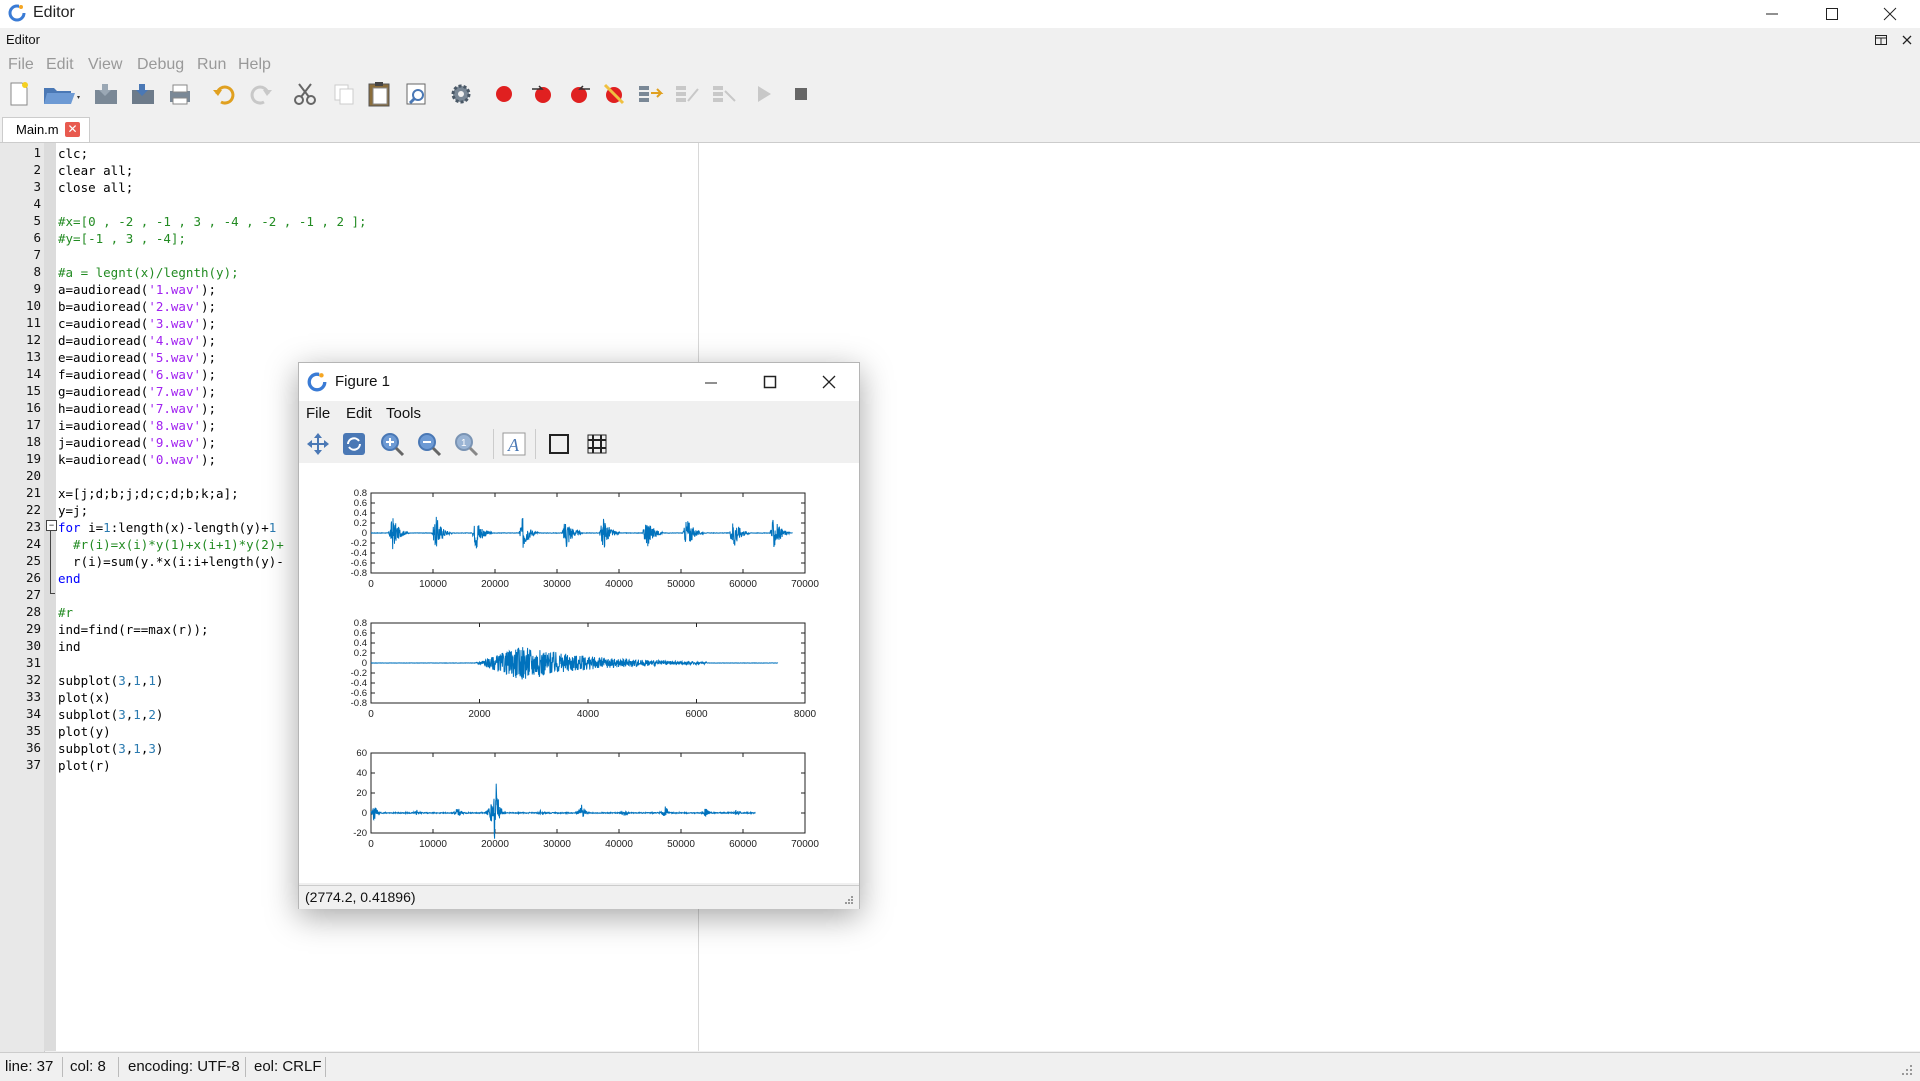 The image size is (1920, 1081). I want to click on tab-main-m: Main.m ✕, so click(46, 129).